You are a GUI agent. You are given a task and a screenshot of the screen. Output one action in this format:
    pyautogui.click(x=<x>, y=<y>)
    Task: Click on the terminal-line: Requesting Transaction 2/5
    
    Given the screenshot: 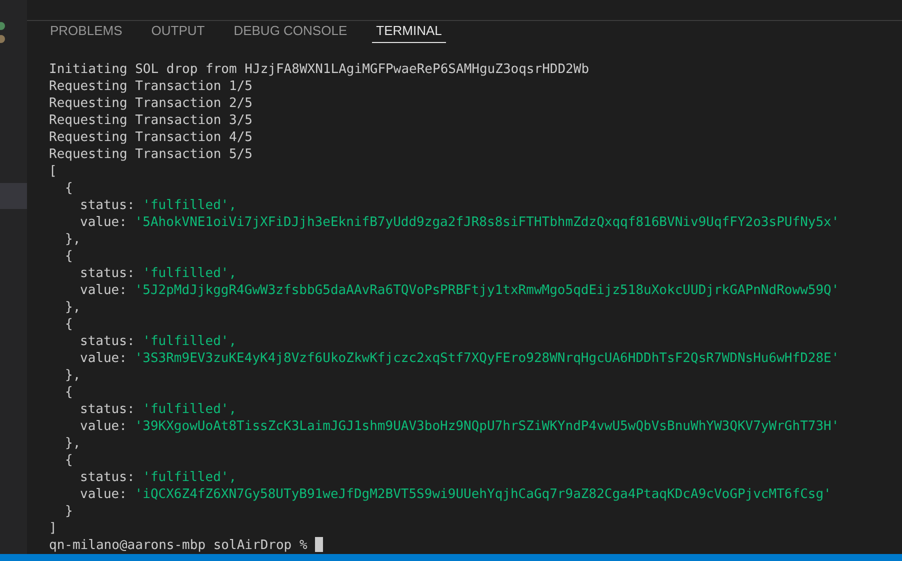 What is the action you would take?
    pyautogui.click(x=151, y=103)
    